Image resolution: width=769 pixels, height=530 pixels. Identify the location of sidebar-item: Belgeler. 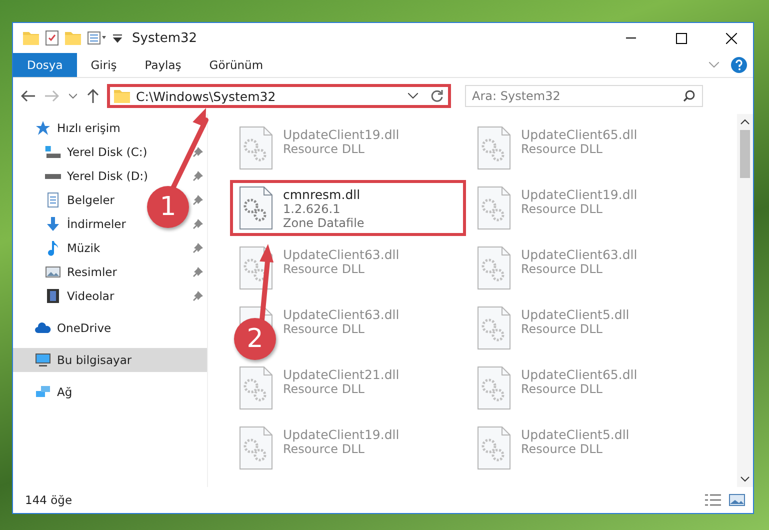
(68, 200).